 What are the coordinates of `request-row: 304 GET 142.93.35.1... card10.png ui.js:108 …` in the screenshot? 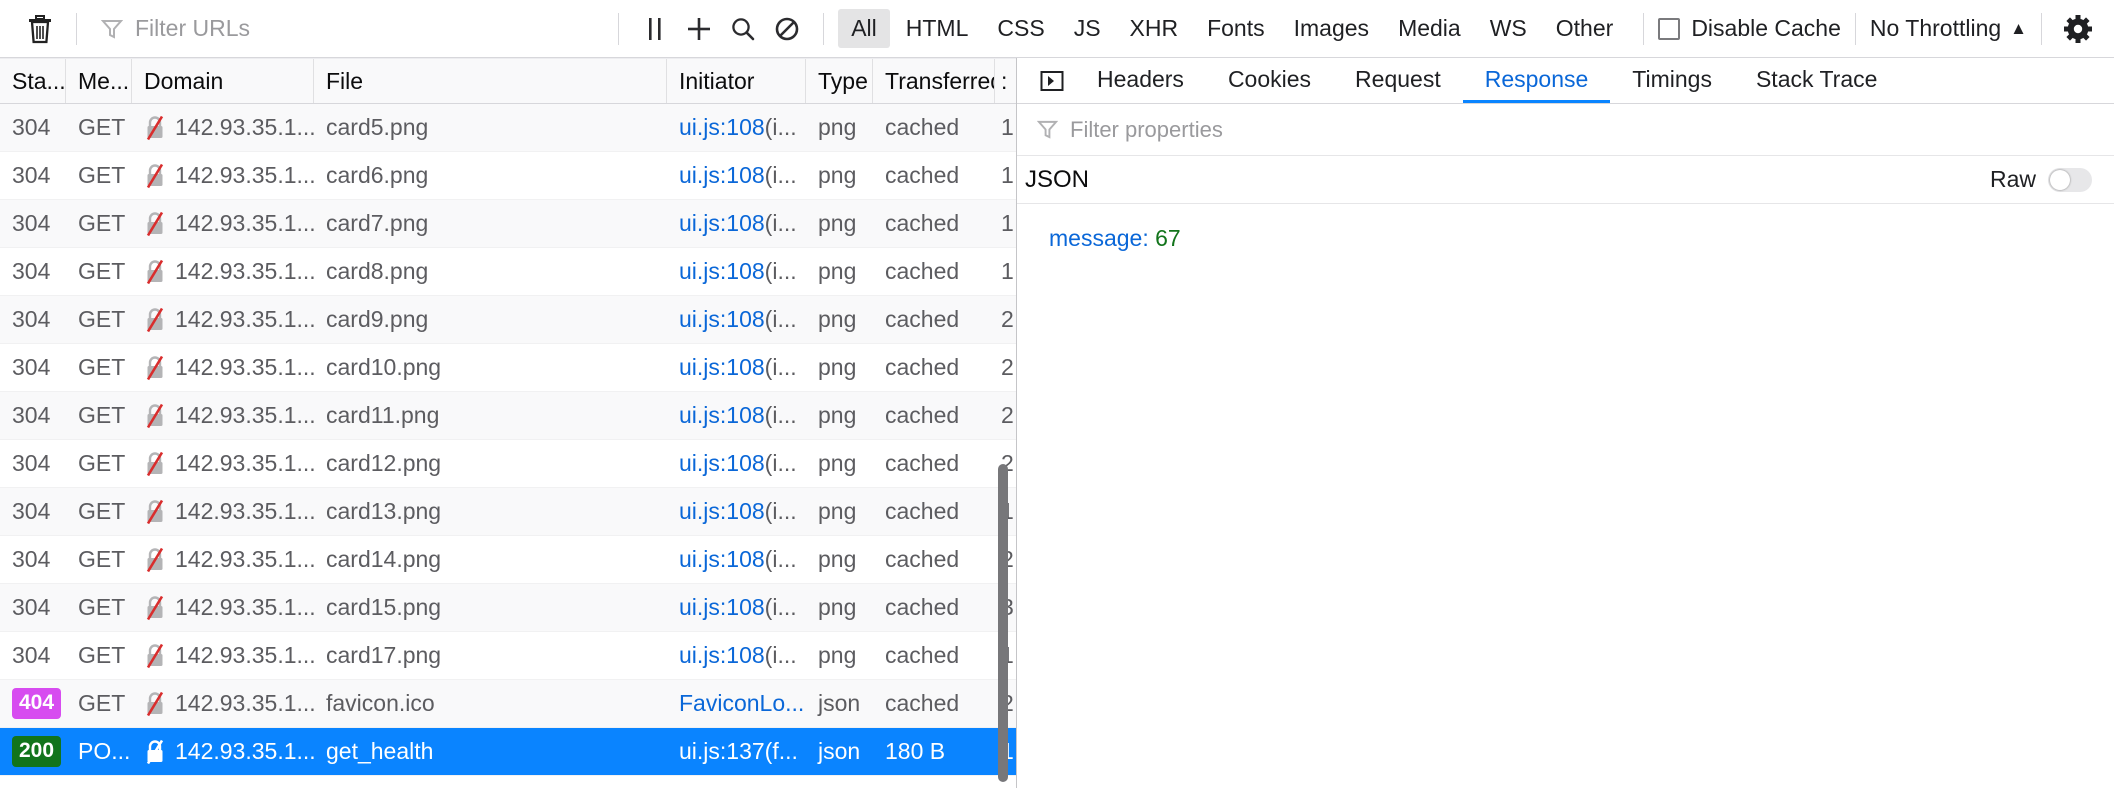 It's located at (508, 368).